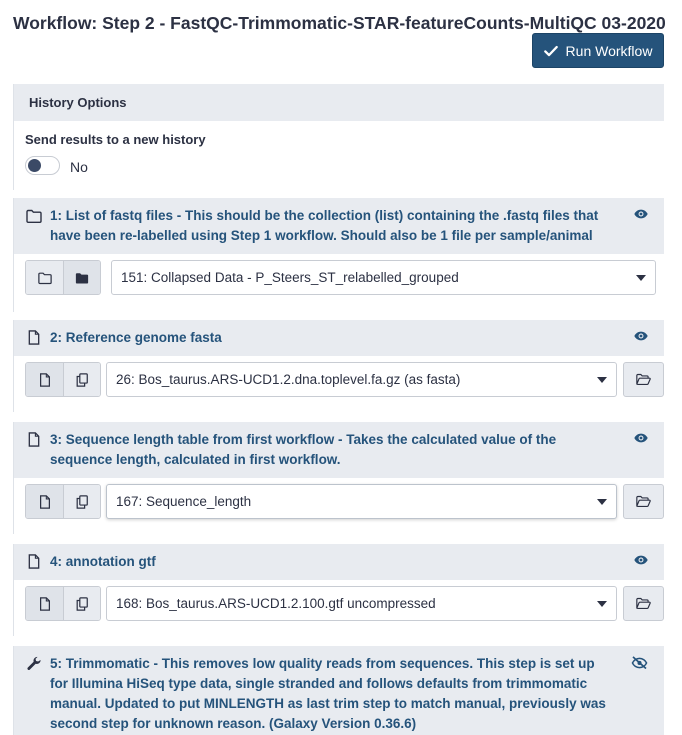  I want to click on folder-solid-button, so click(81, 277).